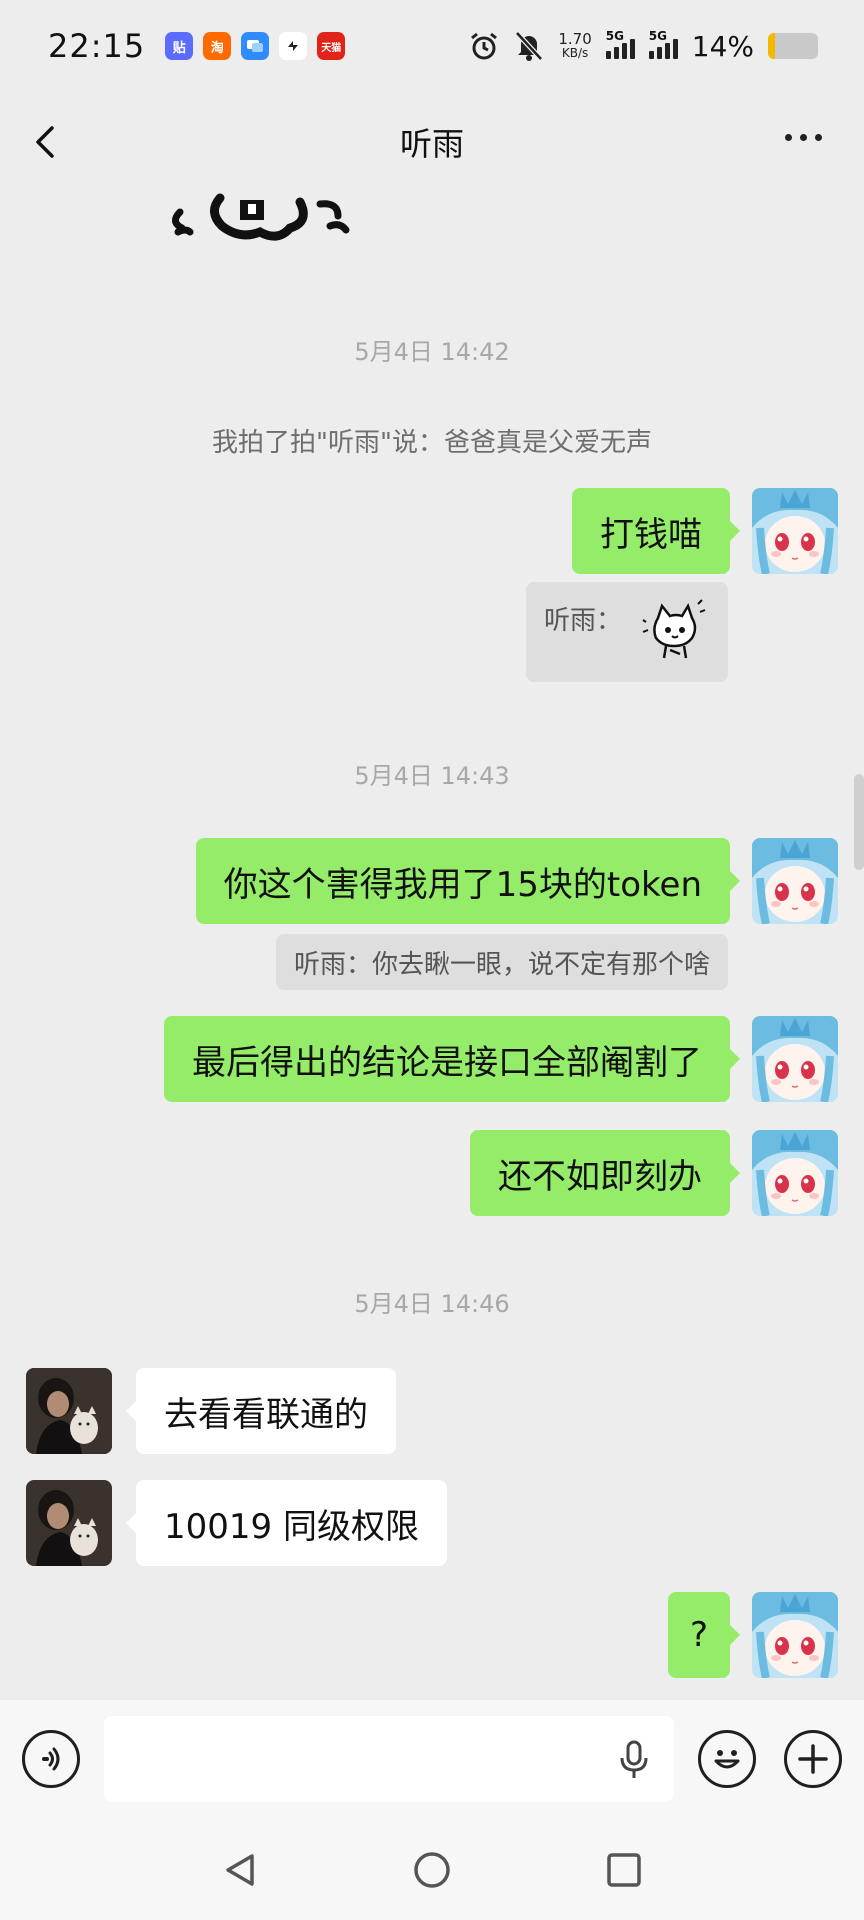 The image size is (864, 1920). Describe the element at coordinates (722, 46) in the screenshot. I see `battery-percent: 14%` at that location.